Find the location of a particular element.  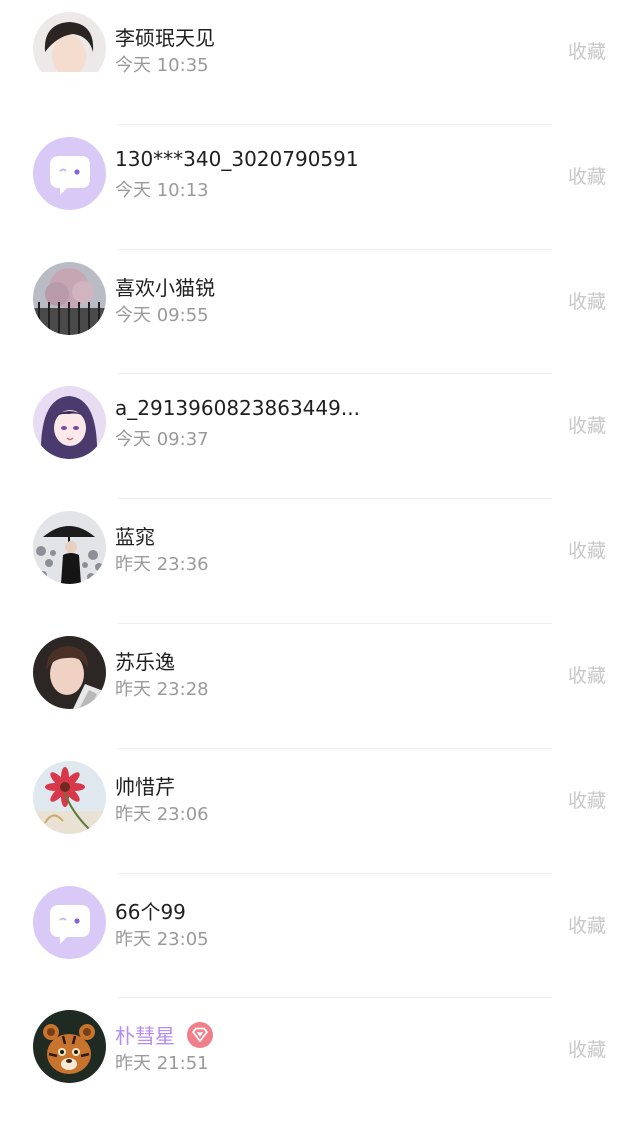

visitor-name: 帅惜芹 is located at coordinates (145, 786).